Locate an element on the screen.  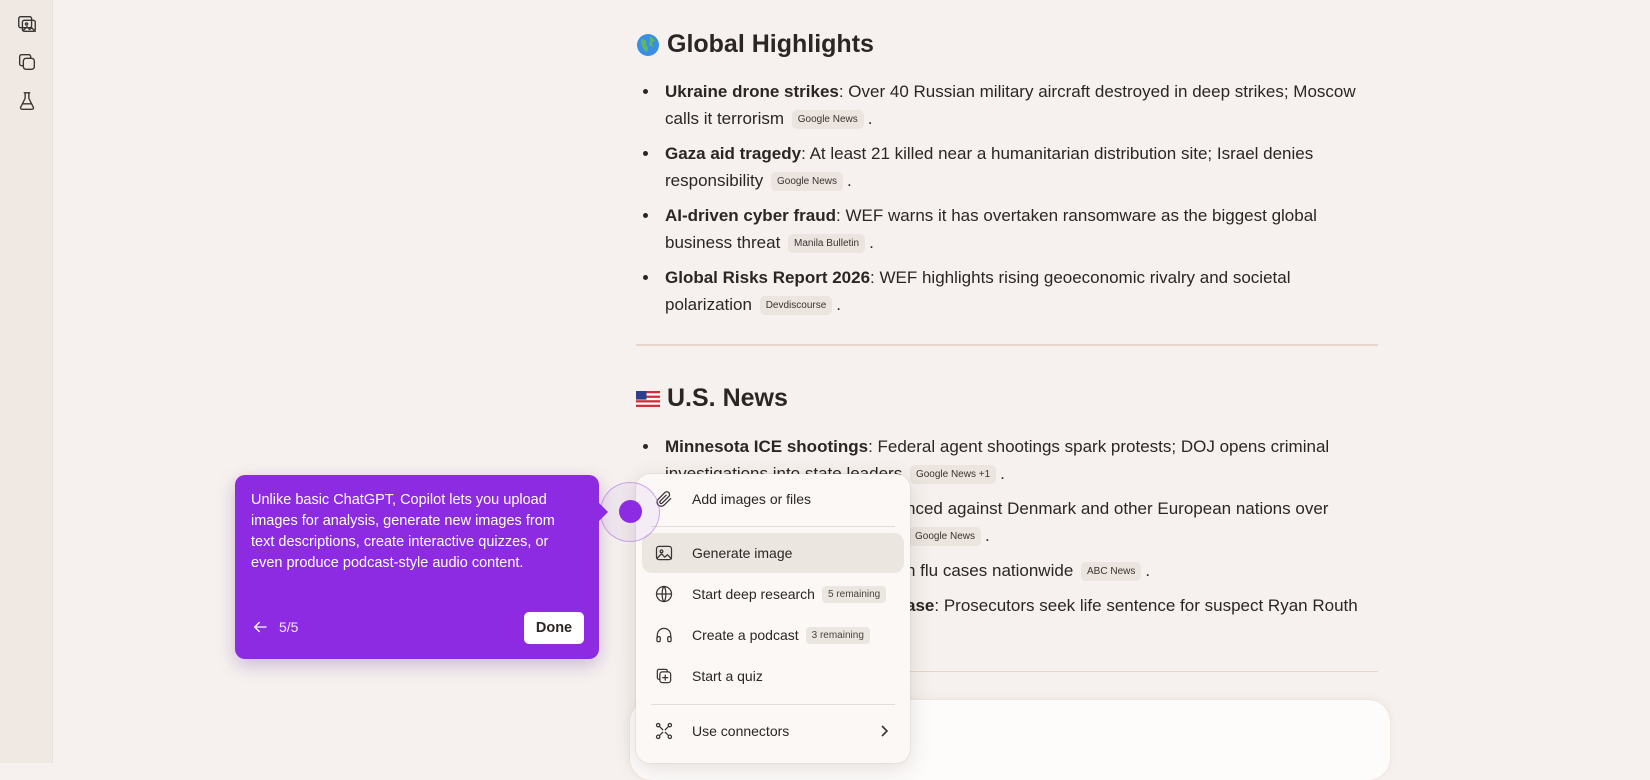
add-images-or-files-item: Add images or files is located at coordinates (773, 499).